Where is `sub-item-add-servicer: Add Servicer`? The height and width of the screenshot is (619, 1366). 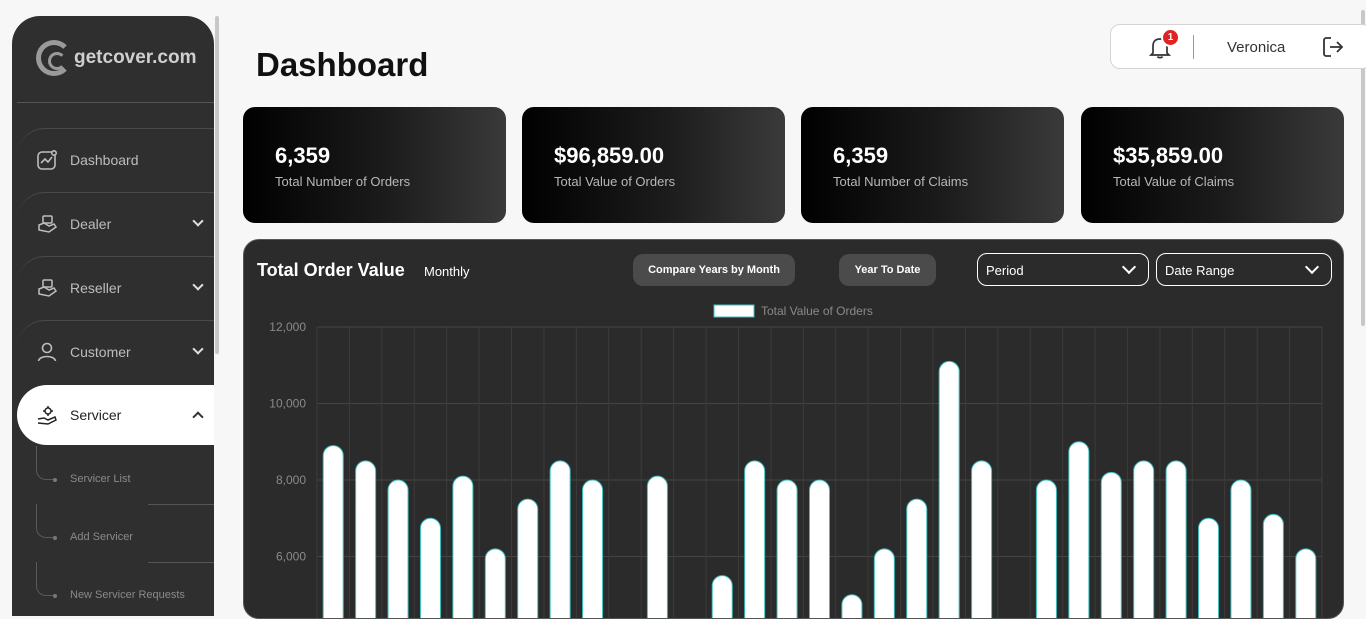
sub-item-add-servicer: Add Servicer is located at coordinates (125, 533).